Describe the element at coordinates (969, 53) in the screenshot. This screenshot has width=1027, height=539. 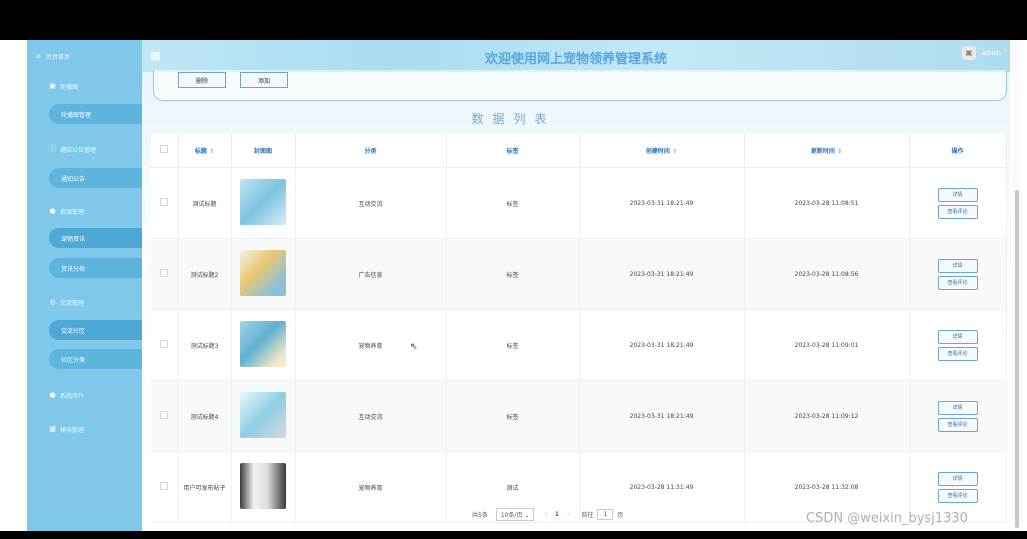
I see `avatar: ▣` at that location.